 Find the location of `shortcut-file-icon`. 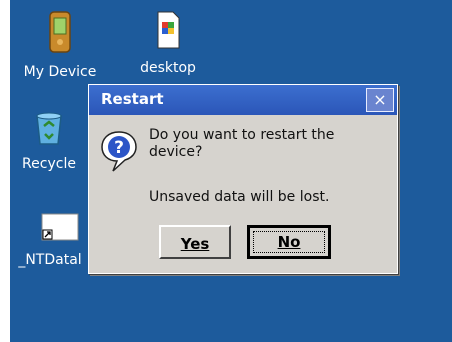

shortcut-file-icon is located at coordinates (64, 229).